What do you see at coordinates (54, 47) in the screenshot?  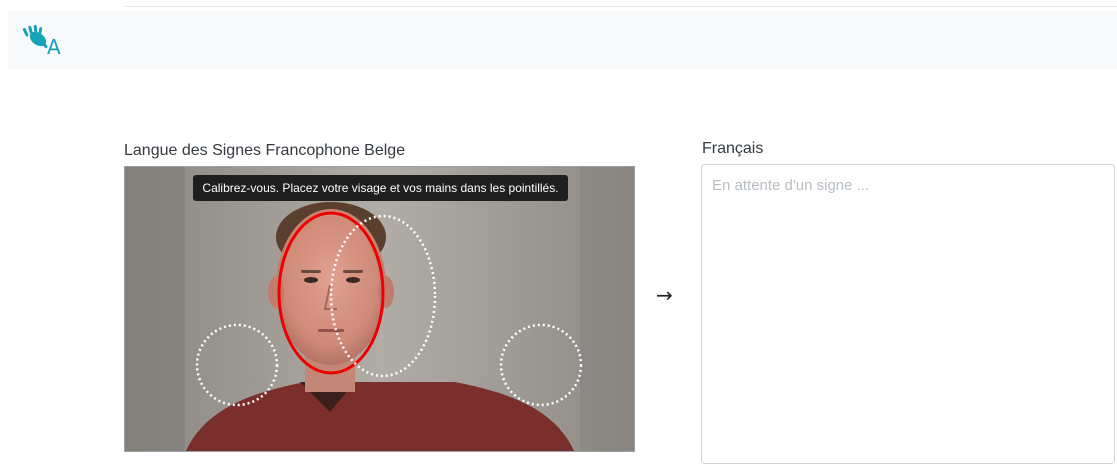 I see `logo-letter: A` at bounding box center [54, 47].